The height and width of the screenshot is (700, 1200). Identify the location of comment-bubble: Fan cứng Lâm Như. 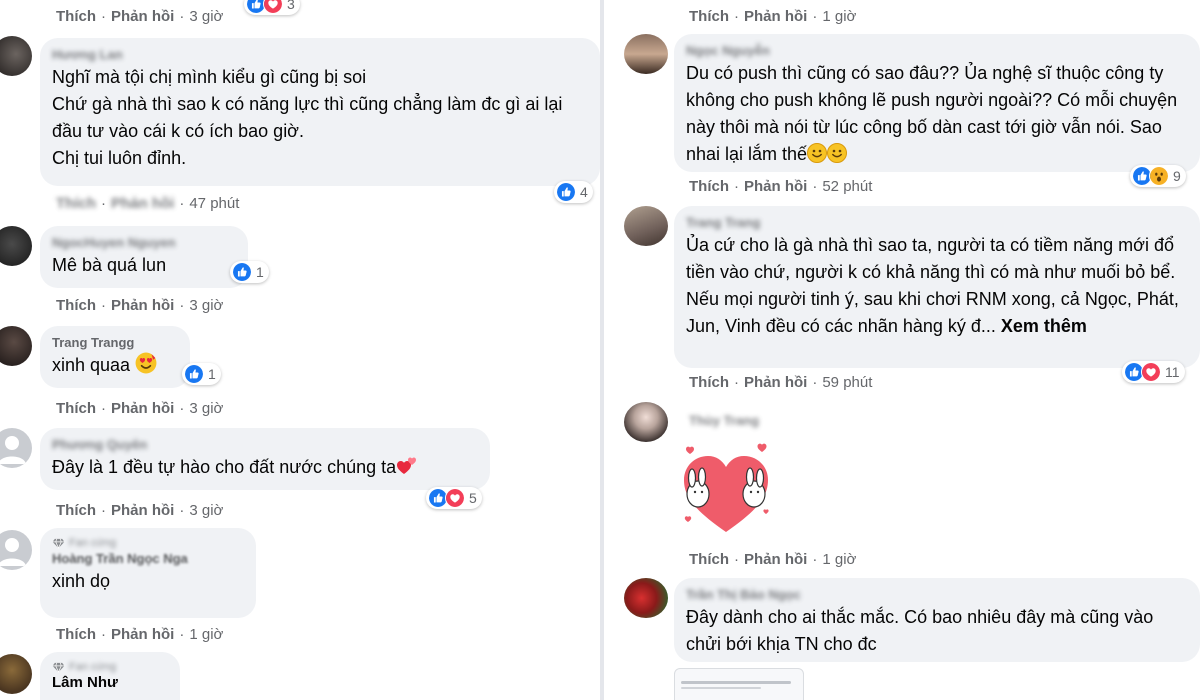
(110, 676).